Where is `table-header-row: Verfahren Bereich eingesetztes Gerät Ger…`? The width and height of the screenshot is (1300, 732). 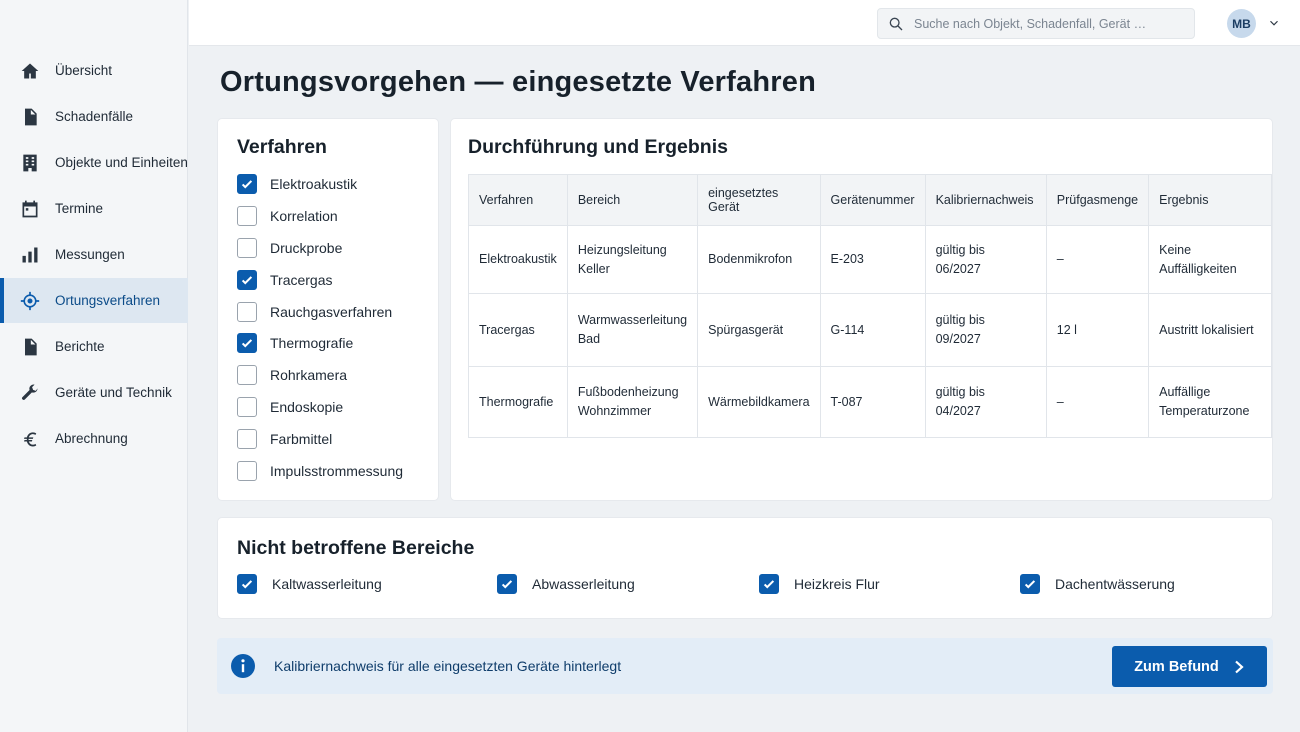 table-header-row: Verfahren Bereich eingesetztes Gerät Ger… is located at coordinates (870, 200).